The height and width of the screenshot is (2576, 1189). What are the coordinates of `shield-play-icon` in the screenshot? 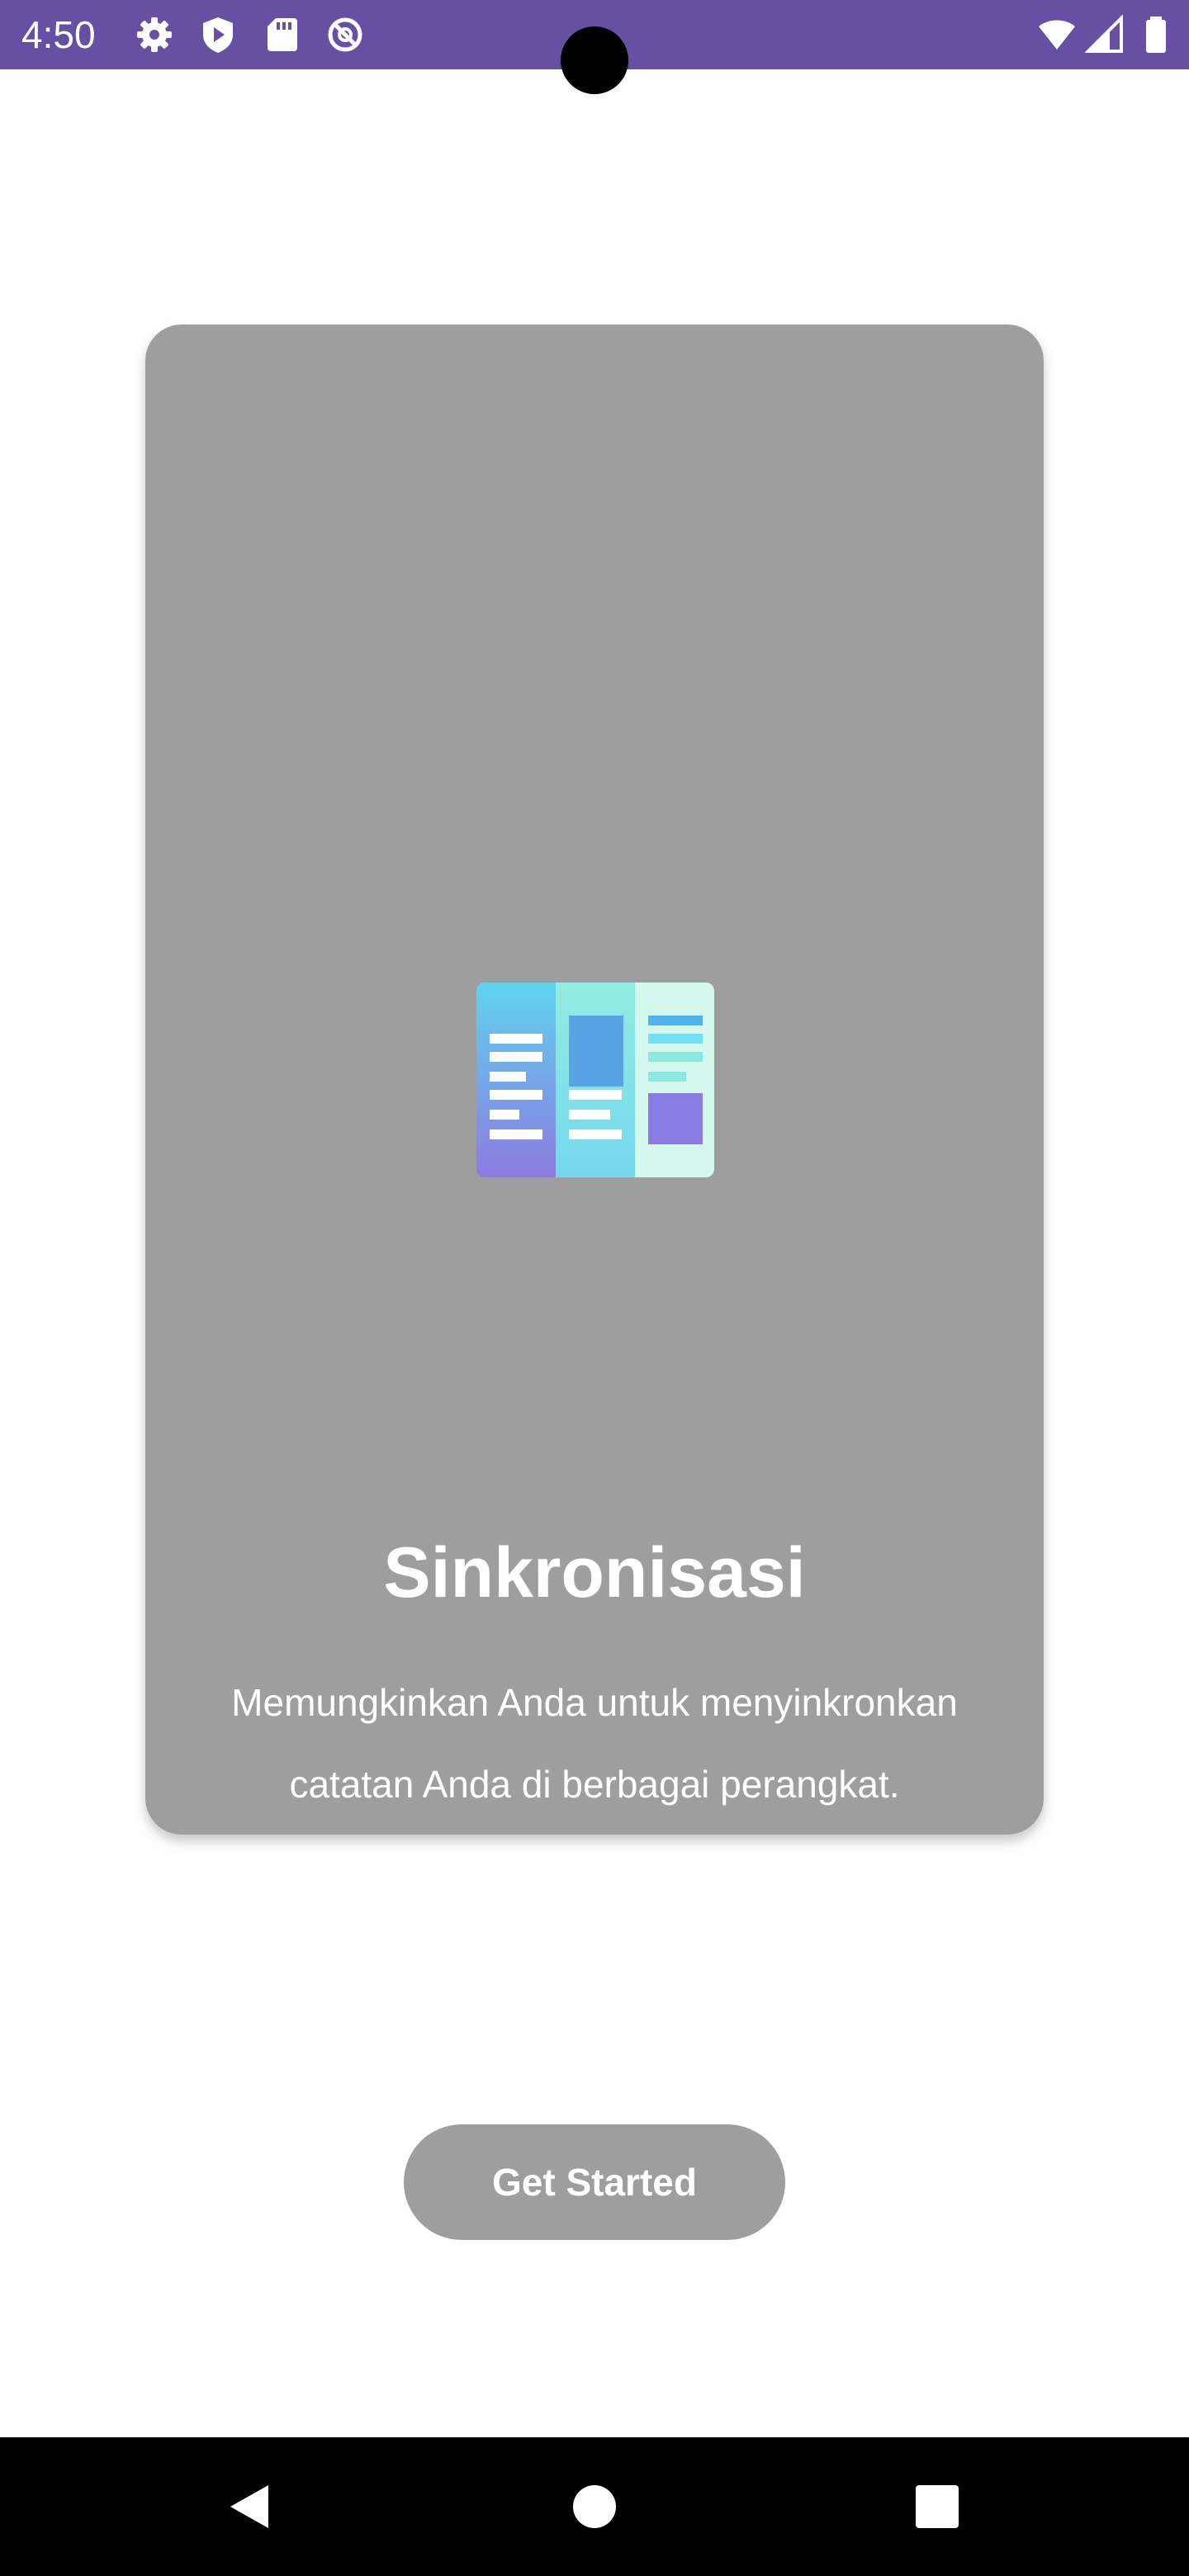 It's located at (218, 34).